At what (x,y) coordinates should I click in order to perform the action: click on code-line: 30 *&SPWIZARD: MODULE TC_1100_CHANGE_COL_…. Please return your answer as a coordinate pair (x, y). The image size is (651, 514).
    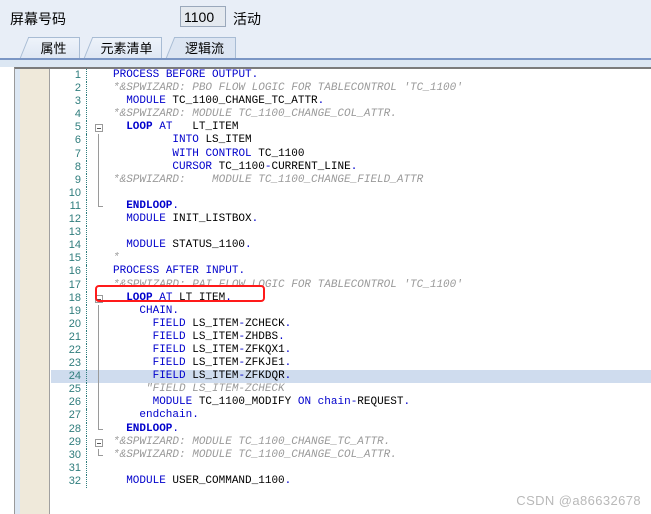
    Looking at the image, I should click on (351, 455).